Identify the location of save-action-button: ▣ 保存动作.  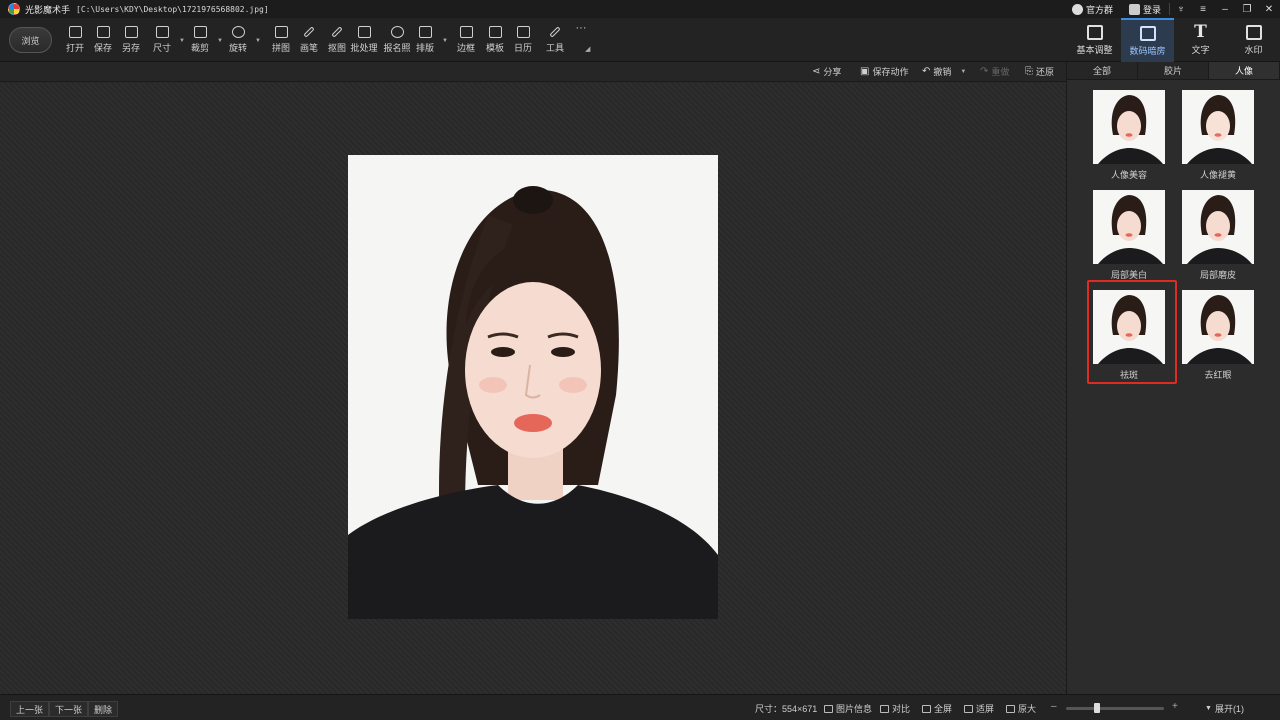
(884, 71).